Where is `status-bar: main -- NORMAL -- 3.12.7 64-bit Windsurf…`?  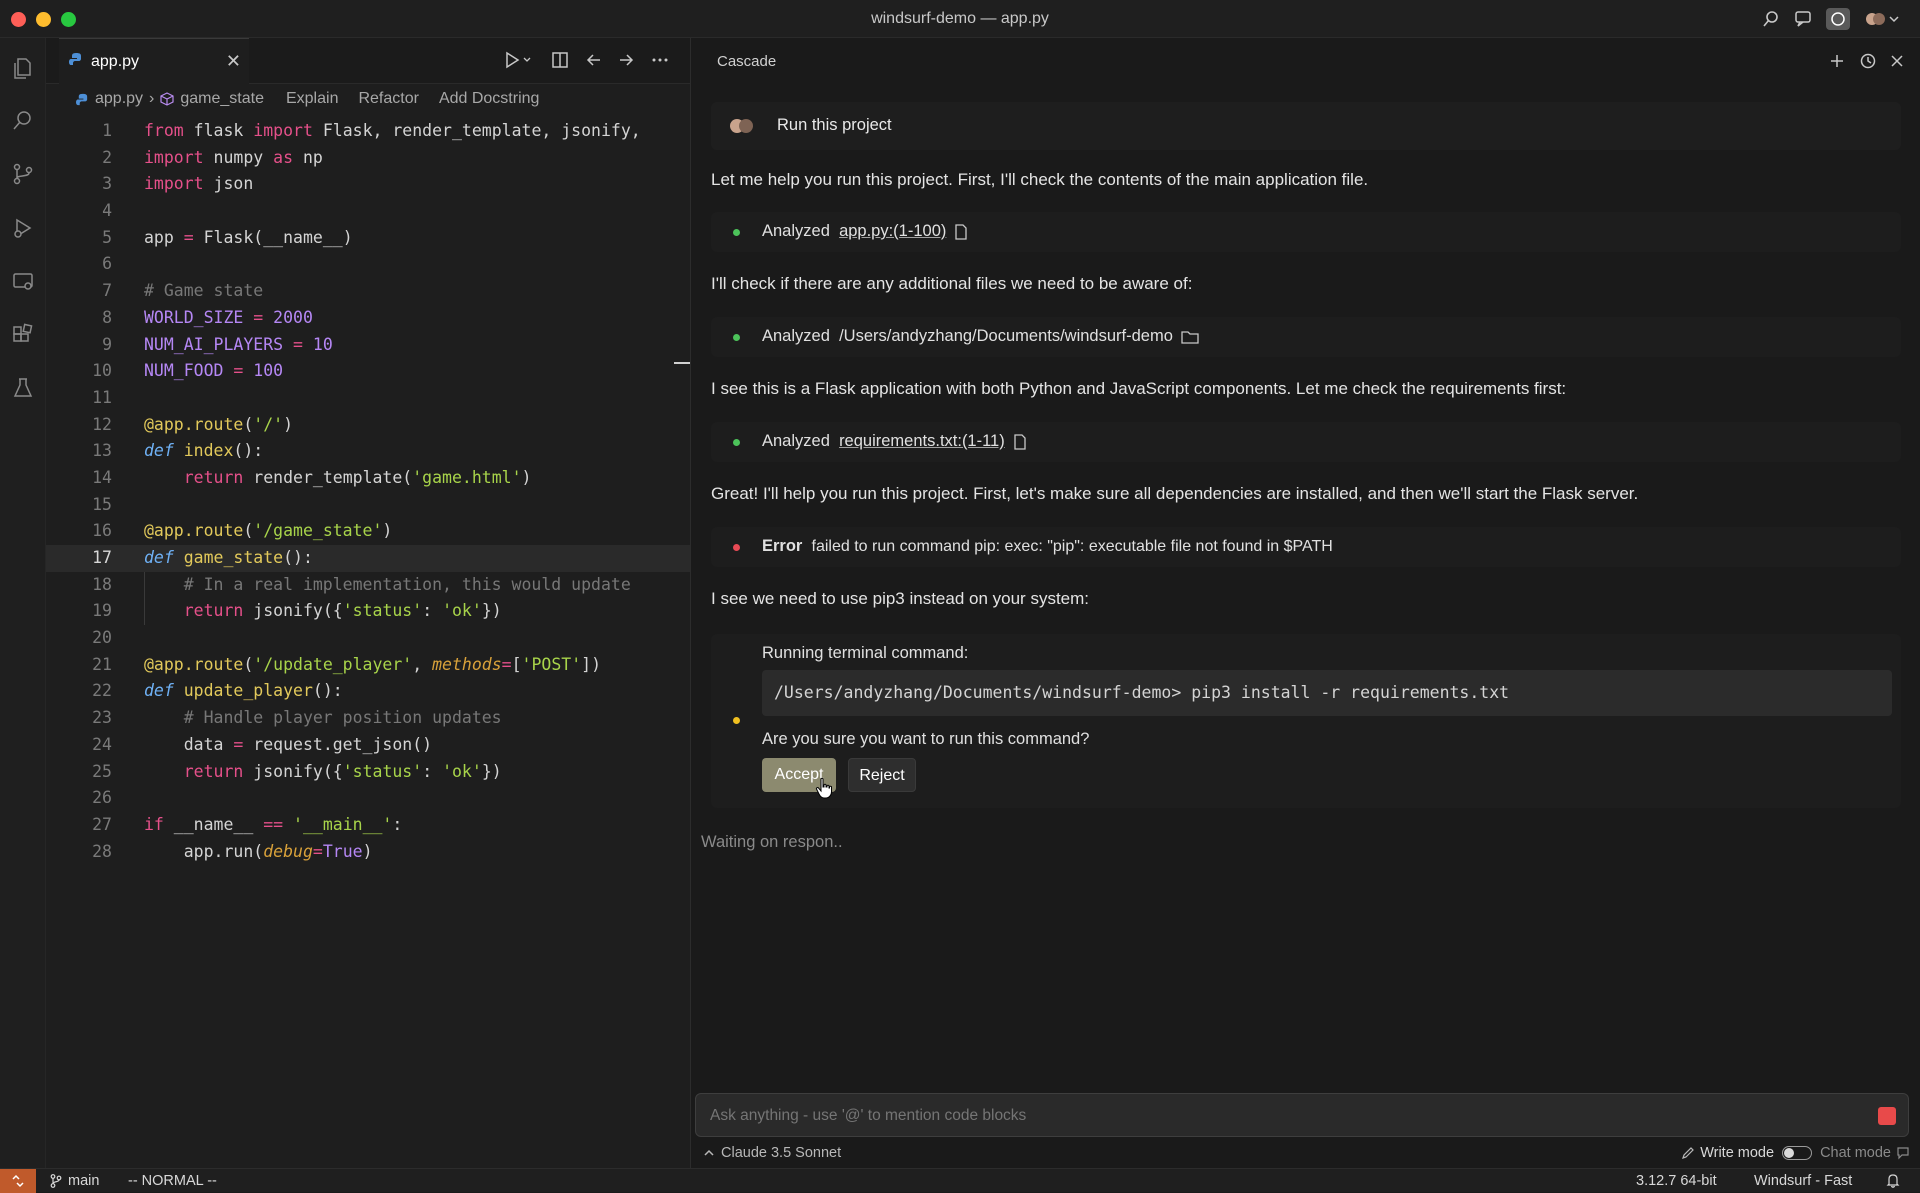
status-bar: main -- NORMAL -- 3.12.7 64-bit Windsurf… is located at coordinates (960, 1180).